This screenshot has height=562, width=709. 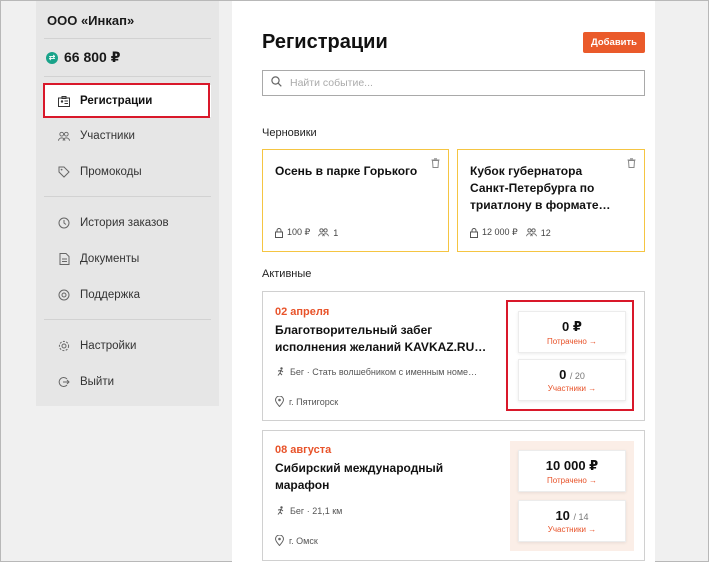 I want to click on draft-participants: 1, so click(x=328, y=233).